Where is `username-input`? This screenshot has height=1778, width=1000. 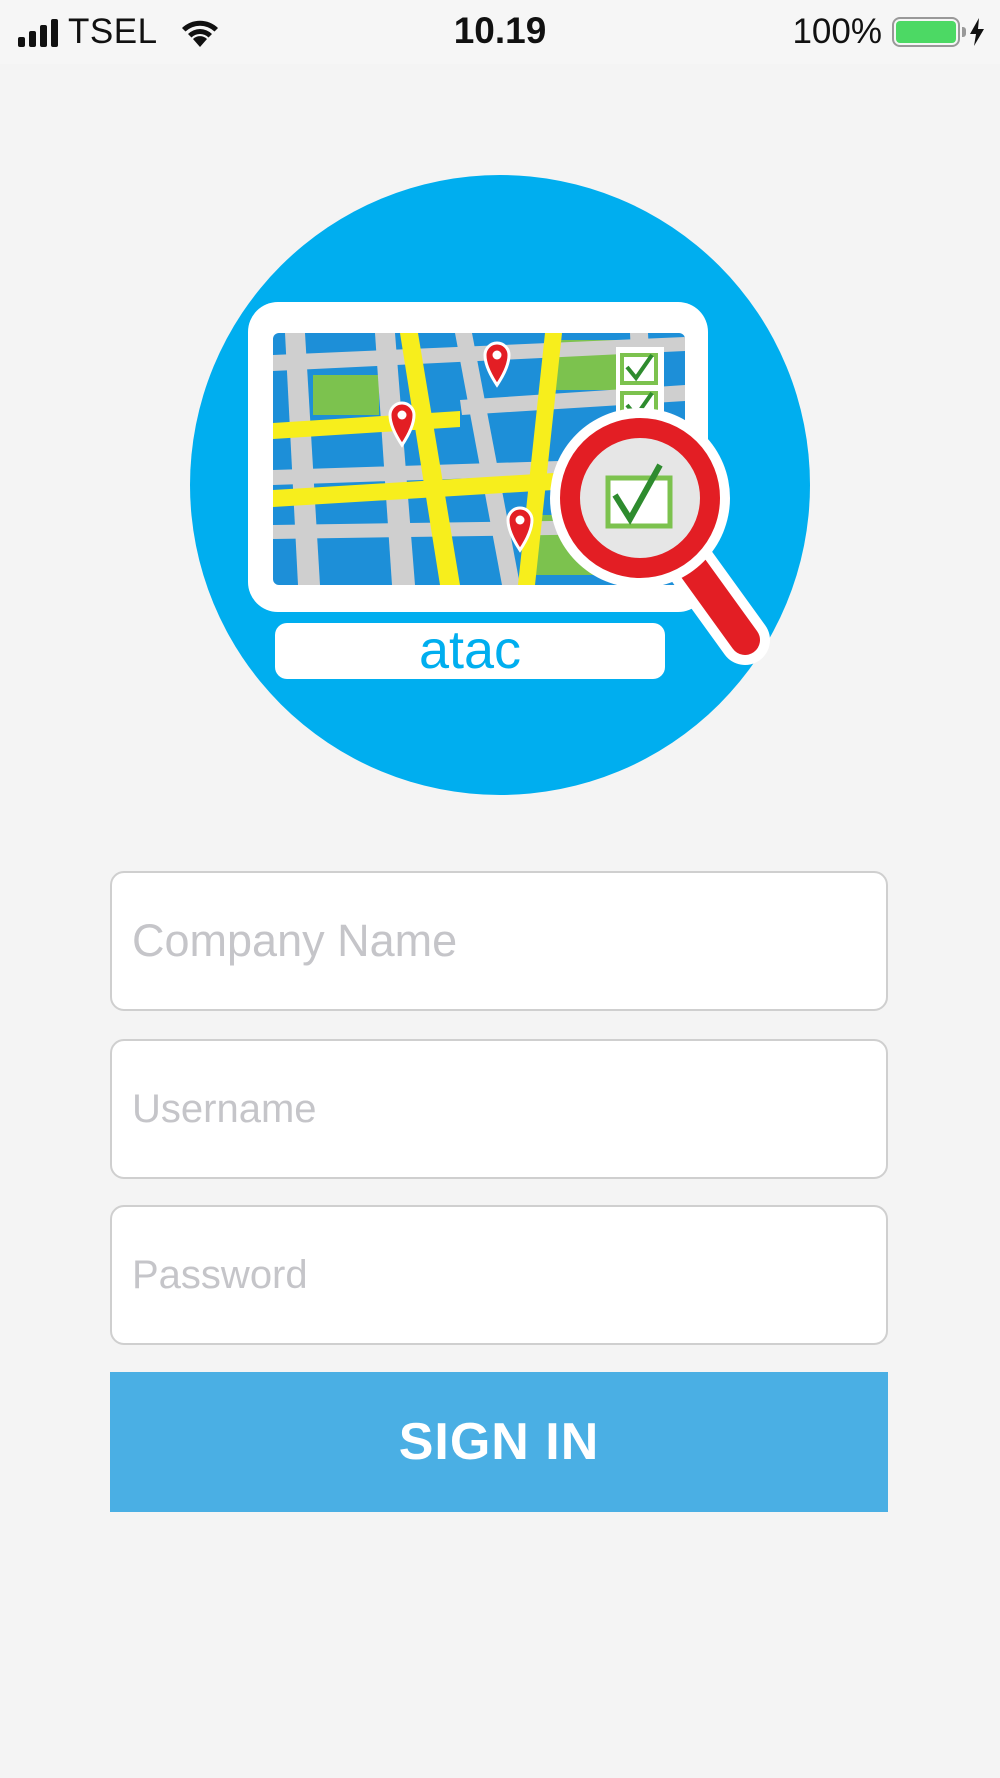 username-input is located at coordinates (497, 1109).